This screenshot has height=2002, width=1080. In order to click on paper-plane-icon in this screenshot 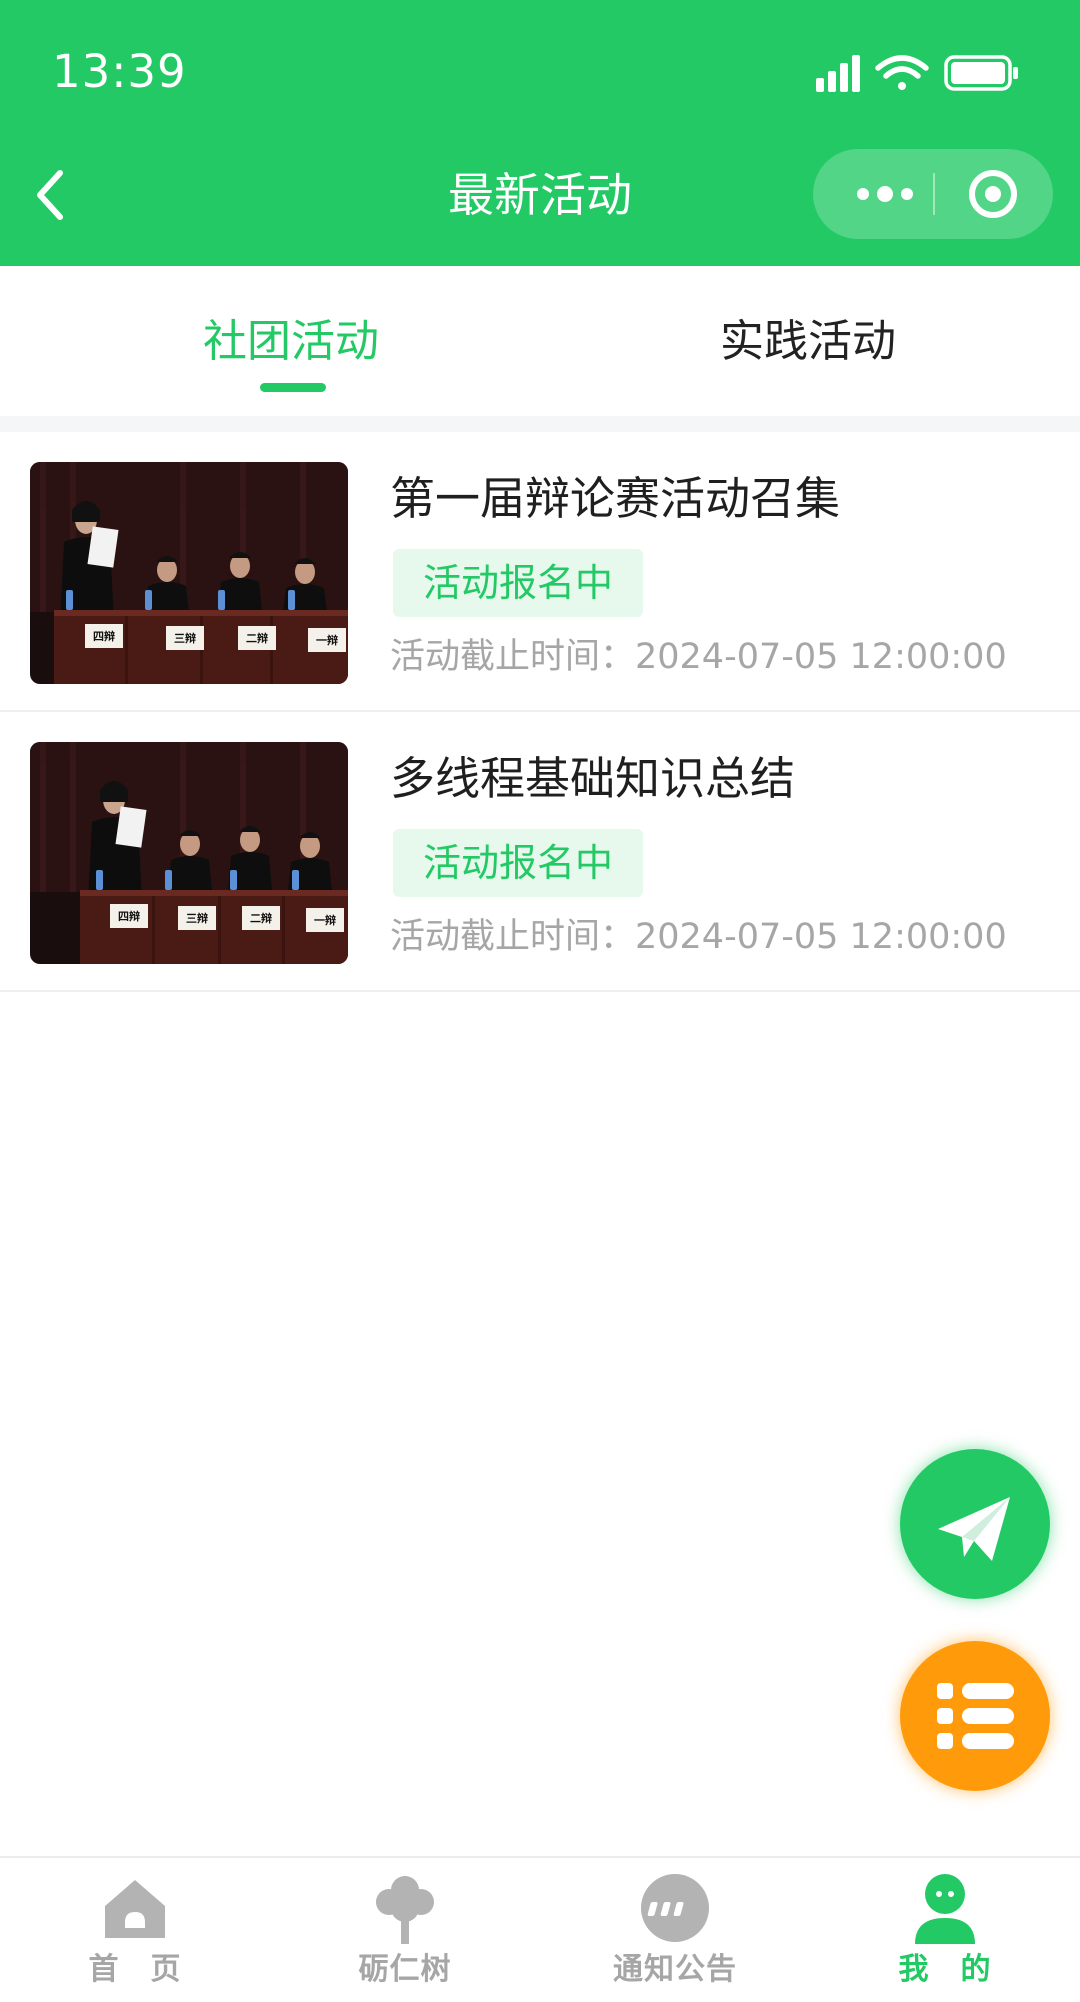, I will do `click(974, 1529)`.